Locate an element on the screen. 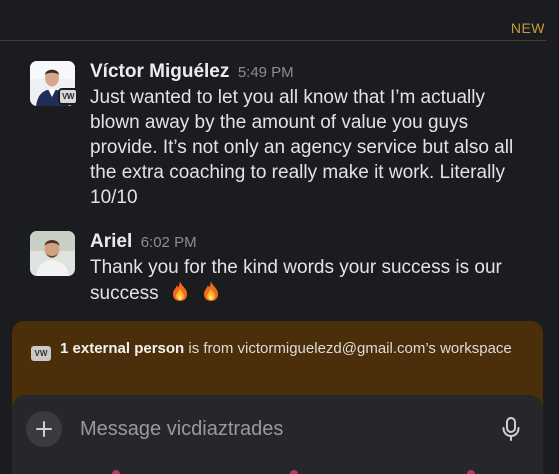 This screenshot has width=559, height=474. message-input is located at coordinates (280, 429).